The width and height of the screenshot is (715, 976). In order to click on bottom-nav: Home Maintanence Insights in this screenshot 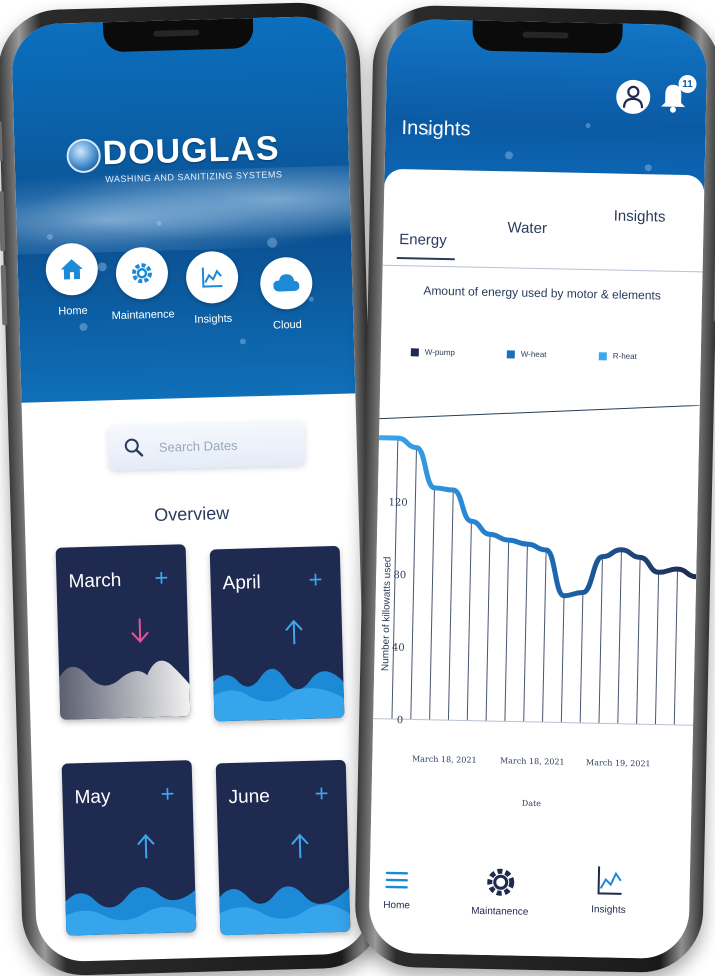, I will do `click(530, 898)`.